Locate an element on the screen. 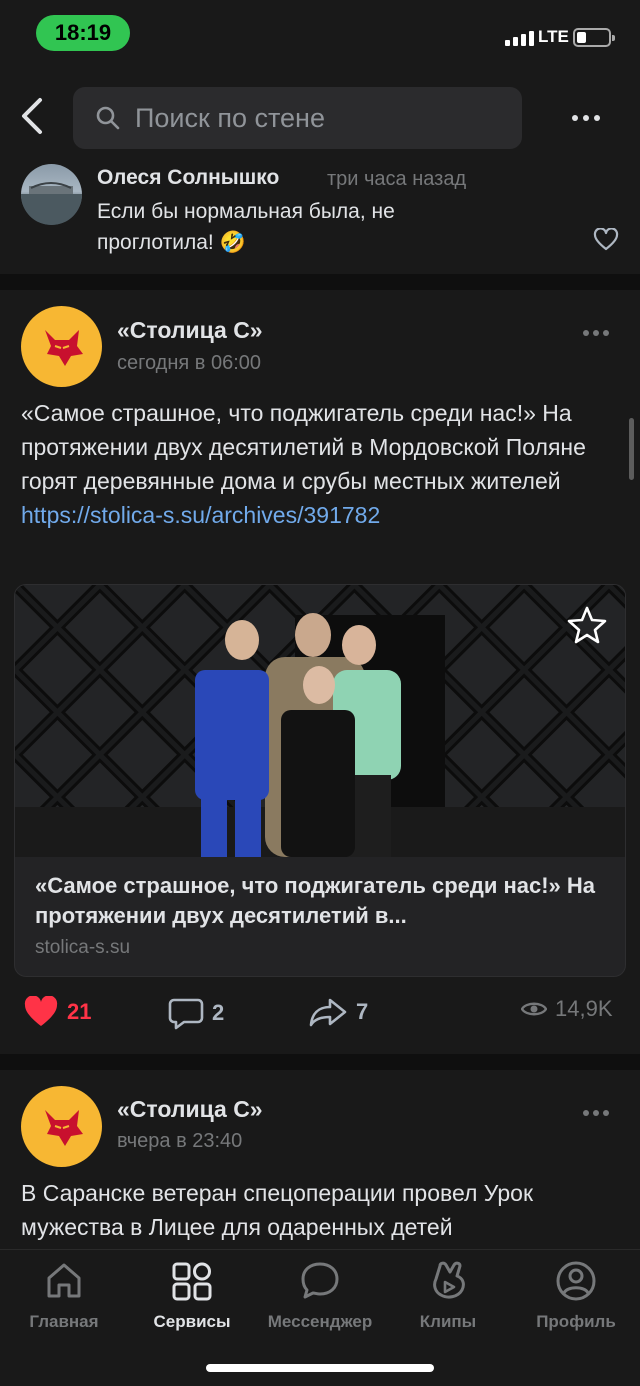 Image resolution: width=640 pixels, height=1386 pixels. home-icon is located at coordinates (64, 1280).